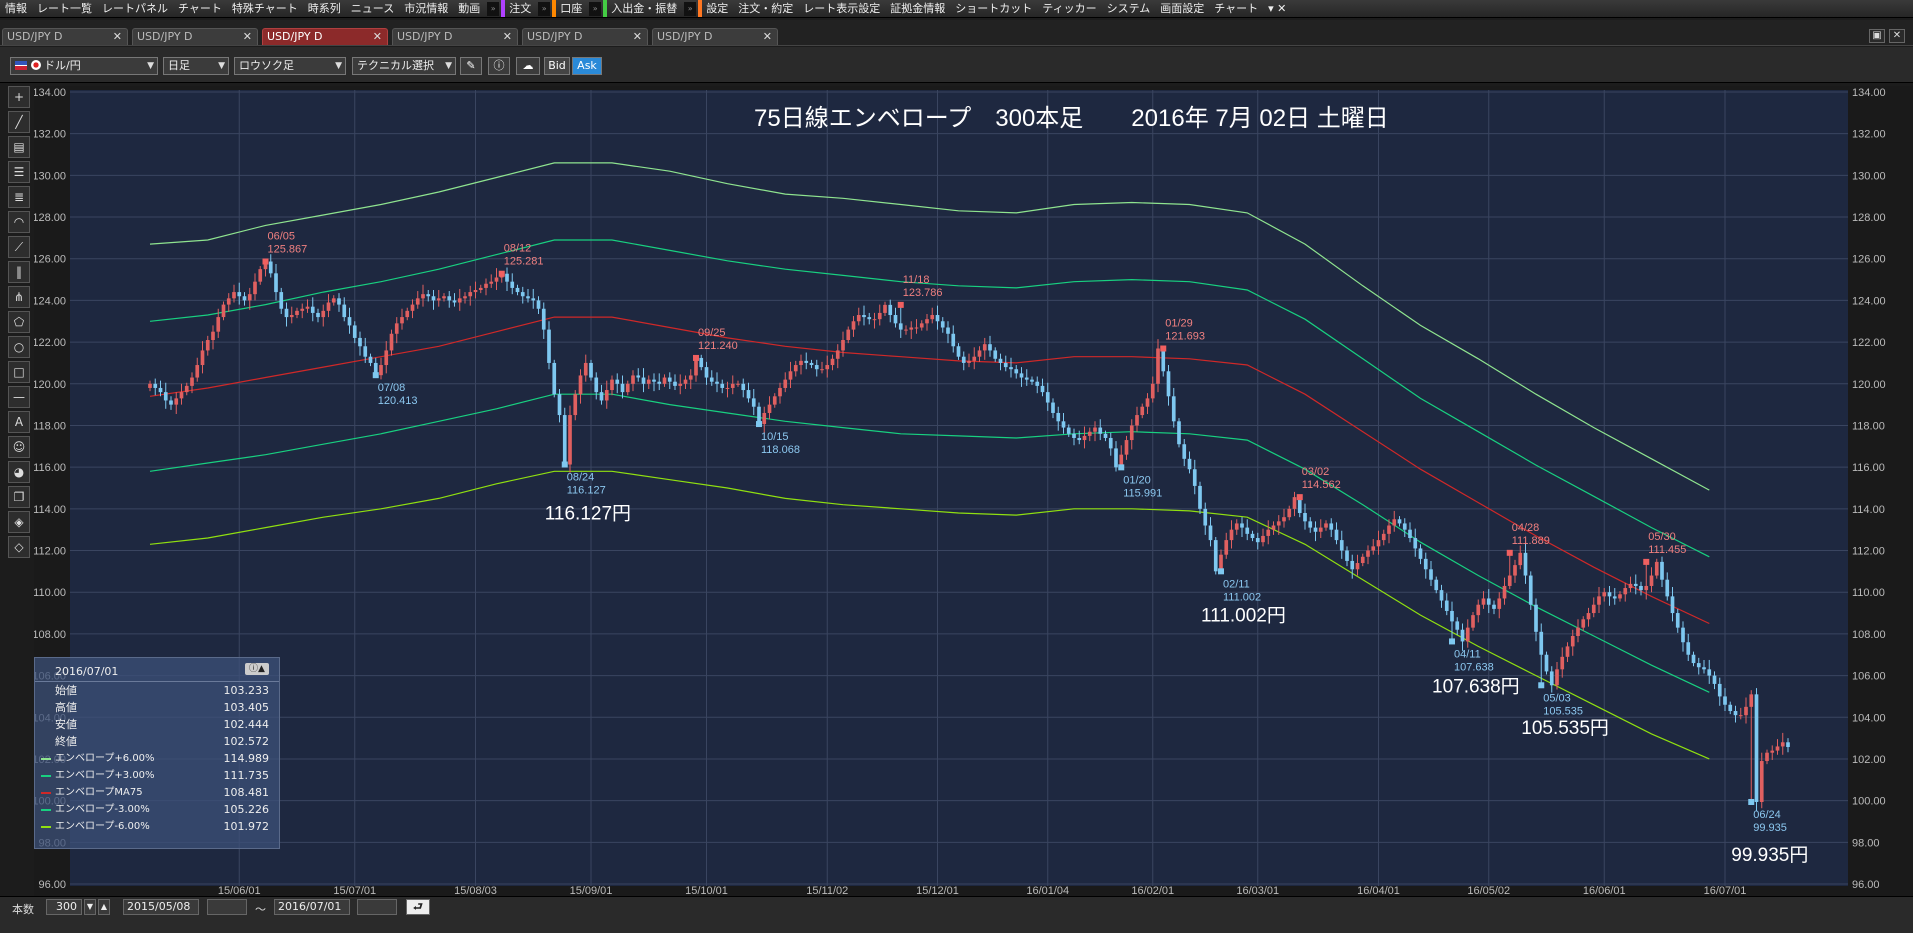 The image size is (1913, 933). Describe the element at coordinates (84, 66) in the screenshot. I see `currency-pair-select: ドル/円 ▼` at that location.